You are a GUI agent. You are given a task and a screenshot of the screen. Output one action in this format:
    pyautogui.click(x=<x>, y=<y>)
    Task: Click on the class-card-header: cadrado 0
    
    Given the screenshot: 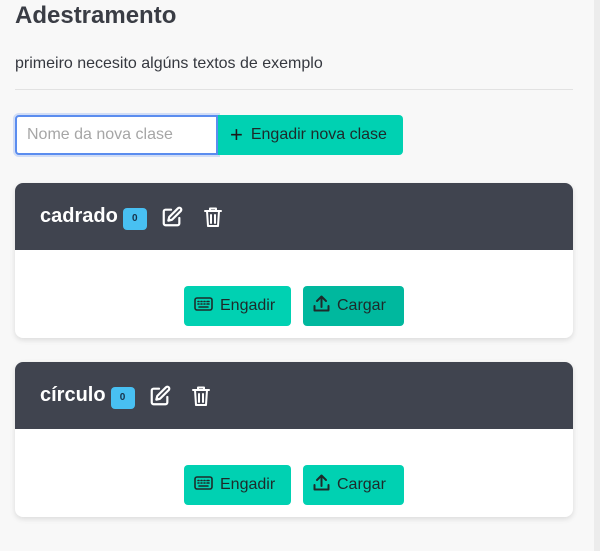 What is the action you would take?
    pyautogui.click(x=294, y=216)
    